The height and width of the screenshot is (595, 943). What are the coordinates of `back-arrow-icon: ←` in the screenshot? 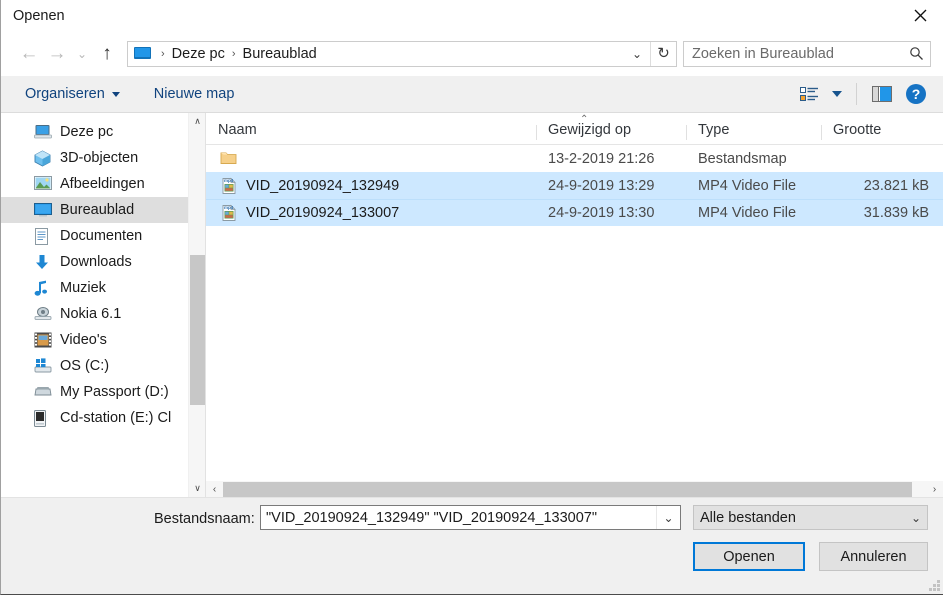 It's located at (29, 53).